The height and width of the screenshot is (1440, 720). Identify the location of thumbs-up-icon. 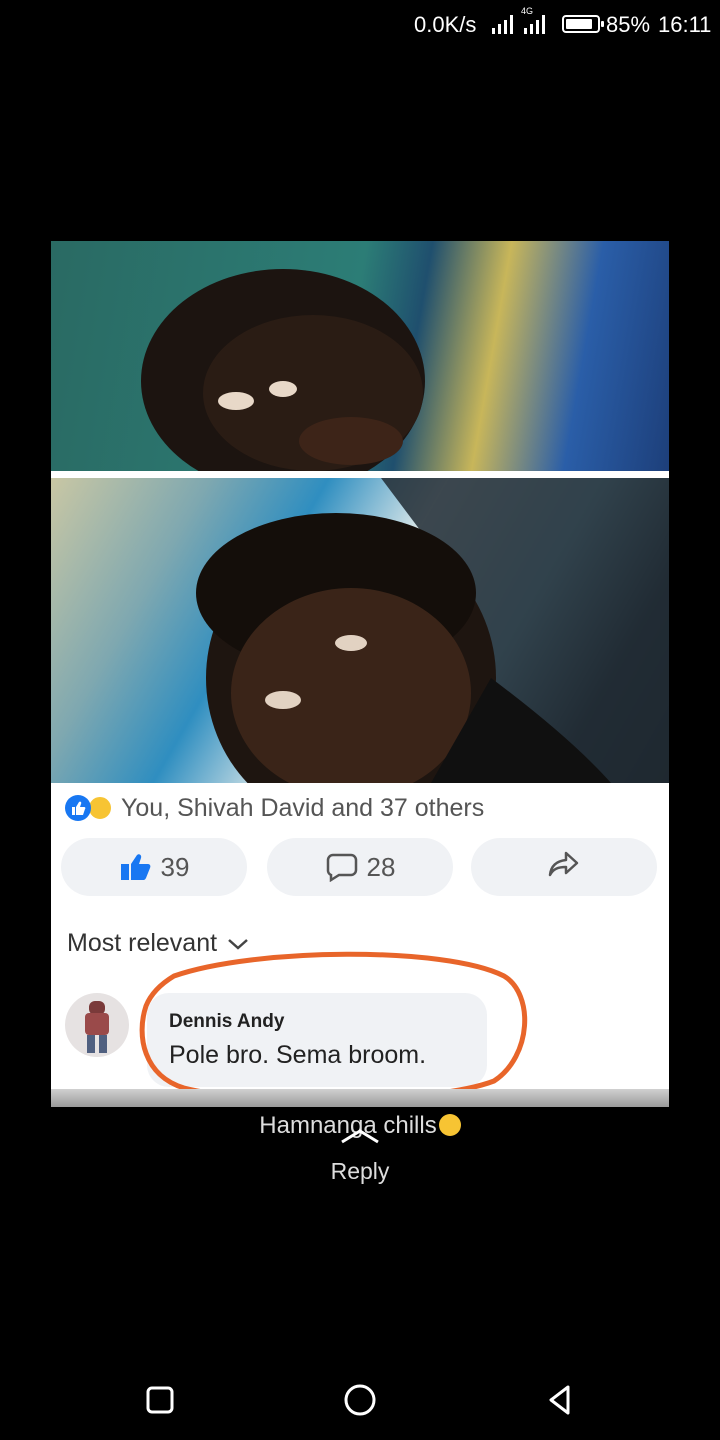
(136, 867).